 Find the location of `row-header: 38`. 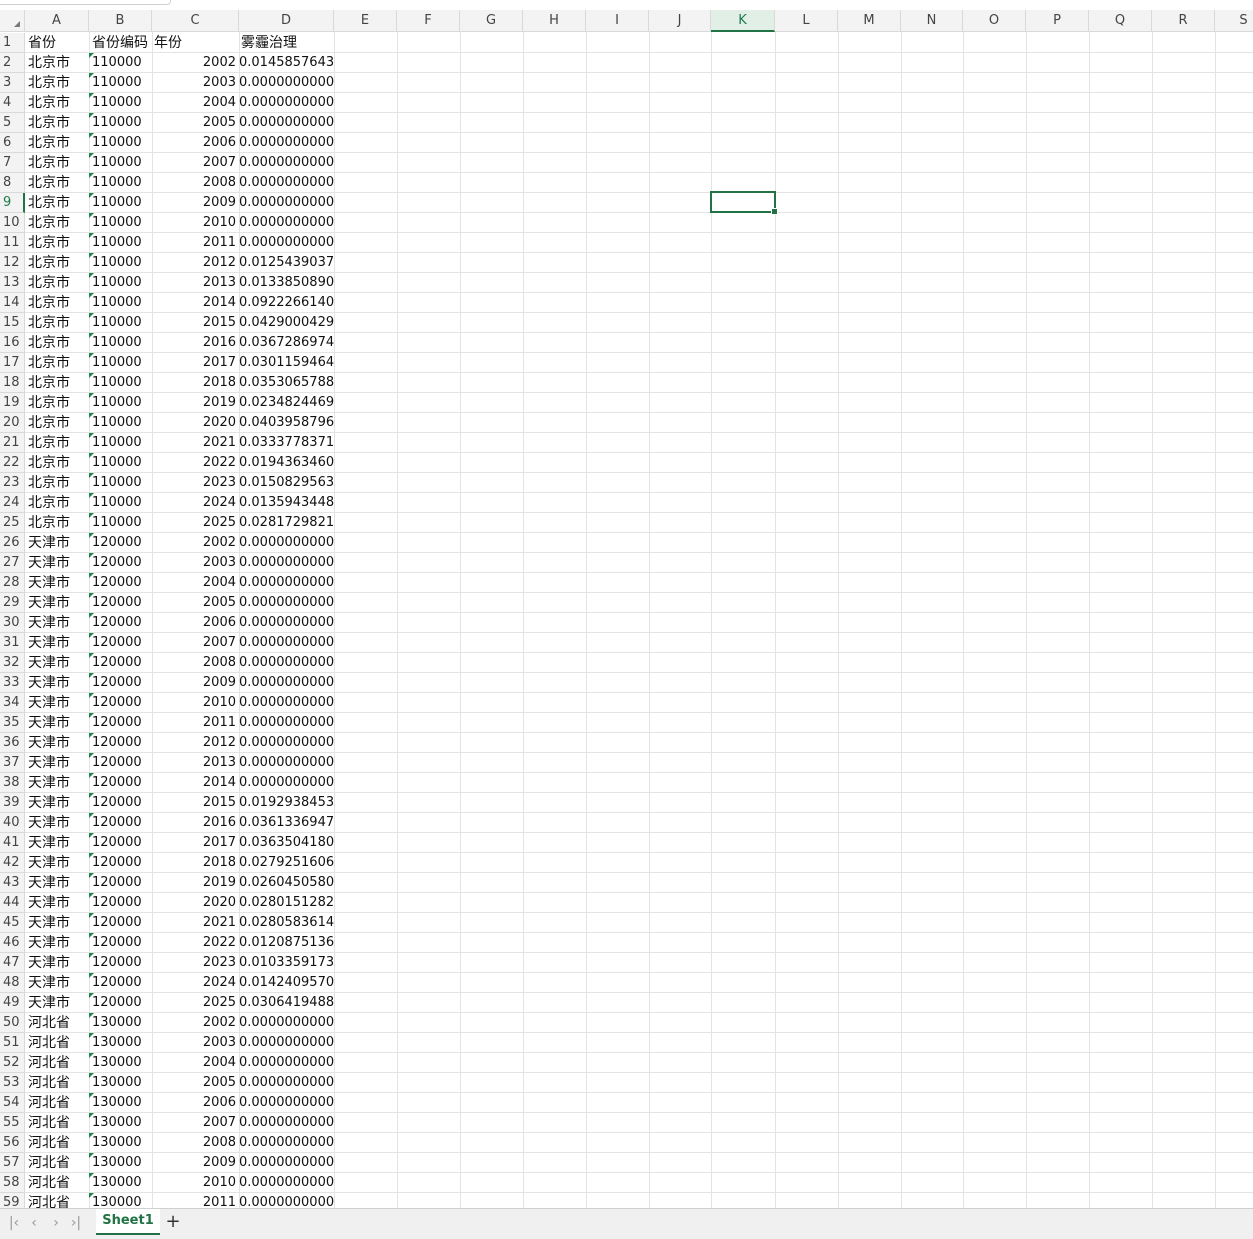

row-header: 38 is located at coordinates (12, 783).